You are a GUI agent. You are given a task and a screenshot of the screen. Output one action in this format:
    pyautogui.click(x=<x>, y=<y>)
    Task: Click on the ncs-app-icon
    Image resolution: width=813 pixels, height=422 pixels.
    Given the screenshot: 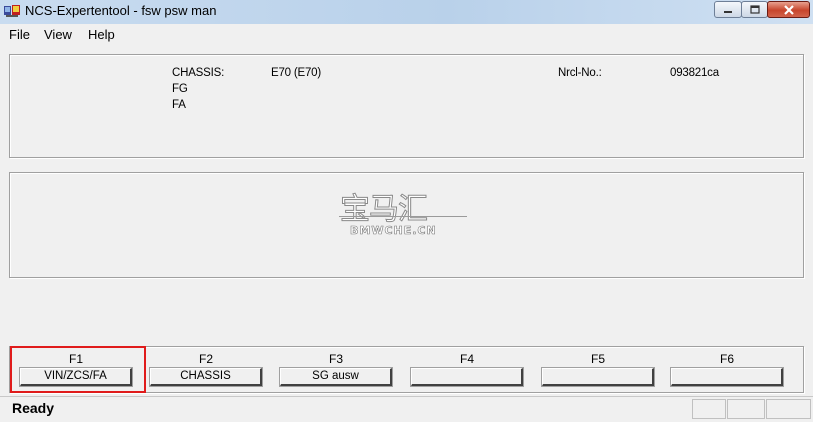 What is the action you would take?
    pyautogui.click(x=12, y=11)
    